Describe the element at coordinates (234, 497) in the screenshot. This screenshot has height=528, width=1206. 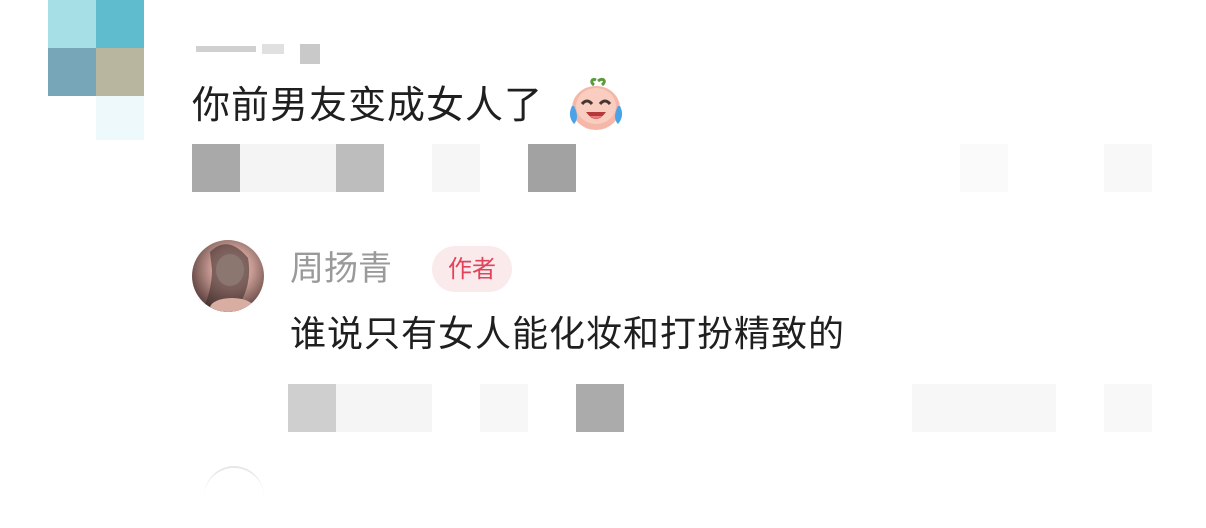
I see `next-avatar-edge` at that location.